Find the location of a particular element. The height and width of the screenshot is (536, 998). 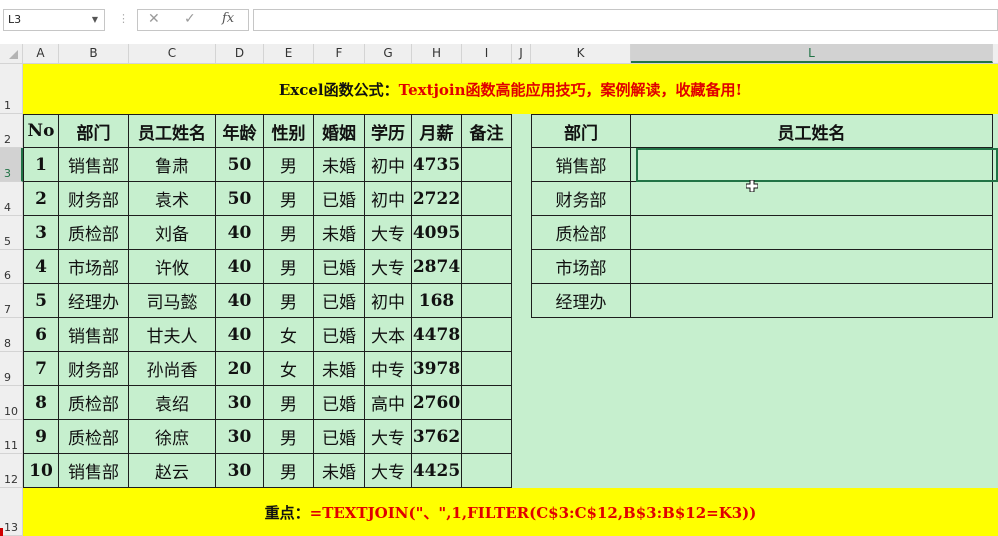

more-options-icon: ⋮ is located at coordinates (123, 18).